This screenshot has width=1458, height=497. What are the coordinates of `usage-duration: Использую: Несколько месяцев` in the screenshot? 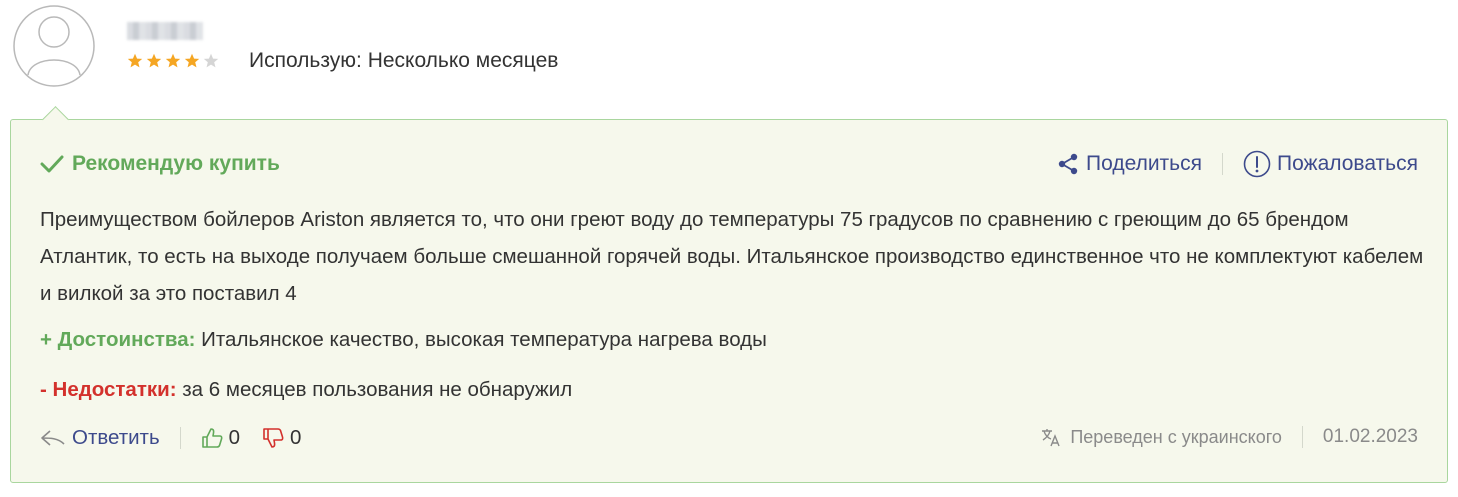 It's located at (404, 60).